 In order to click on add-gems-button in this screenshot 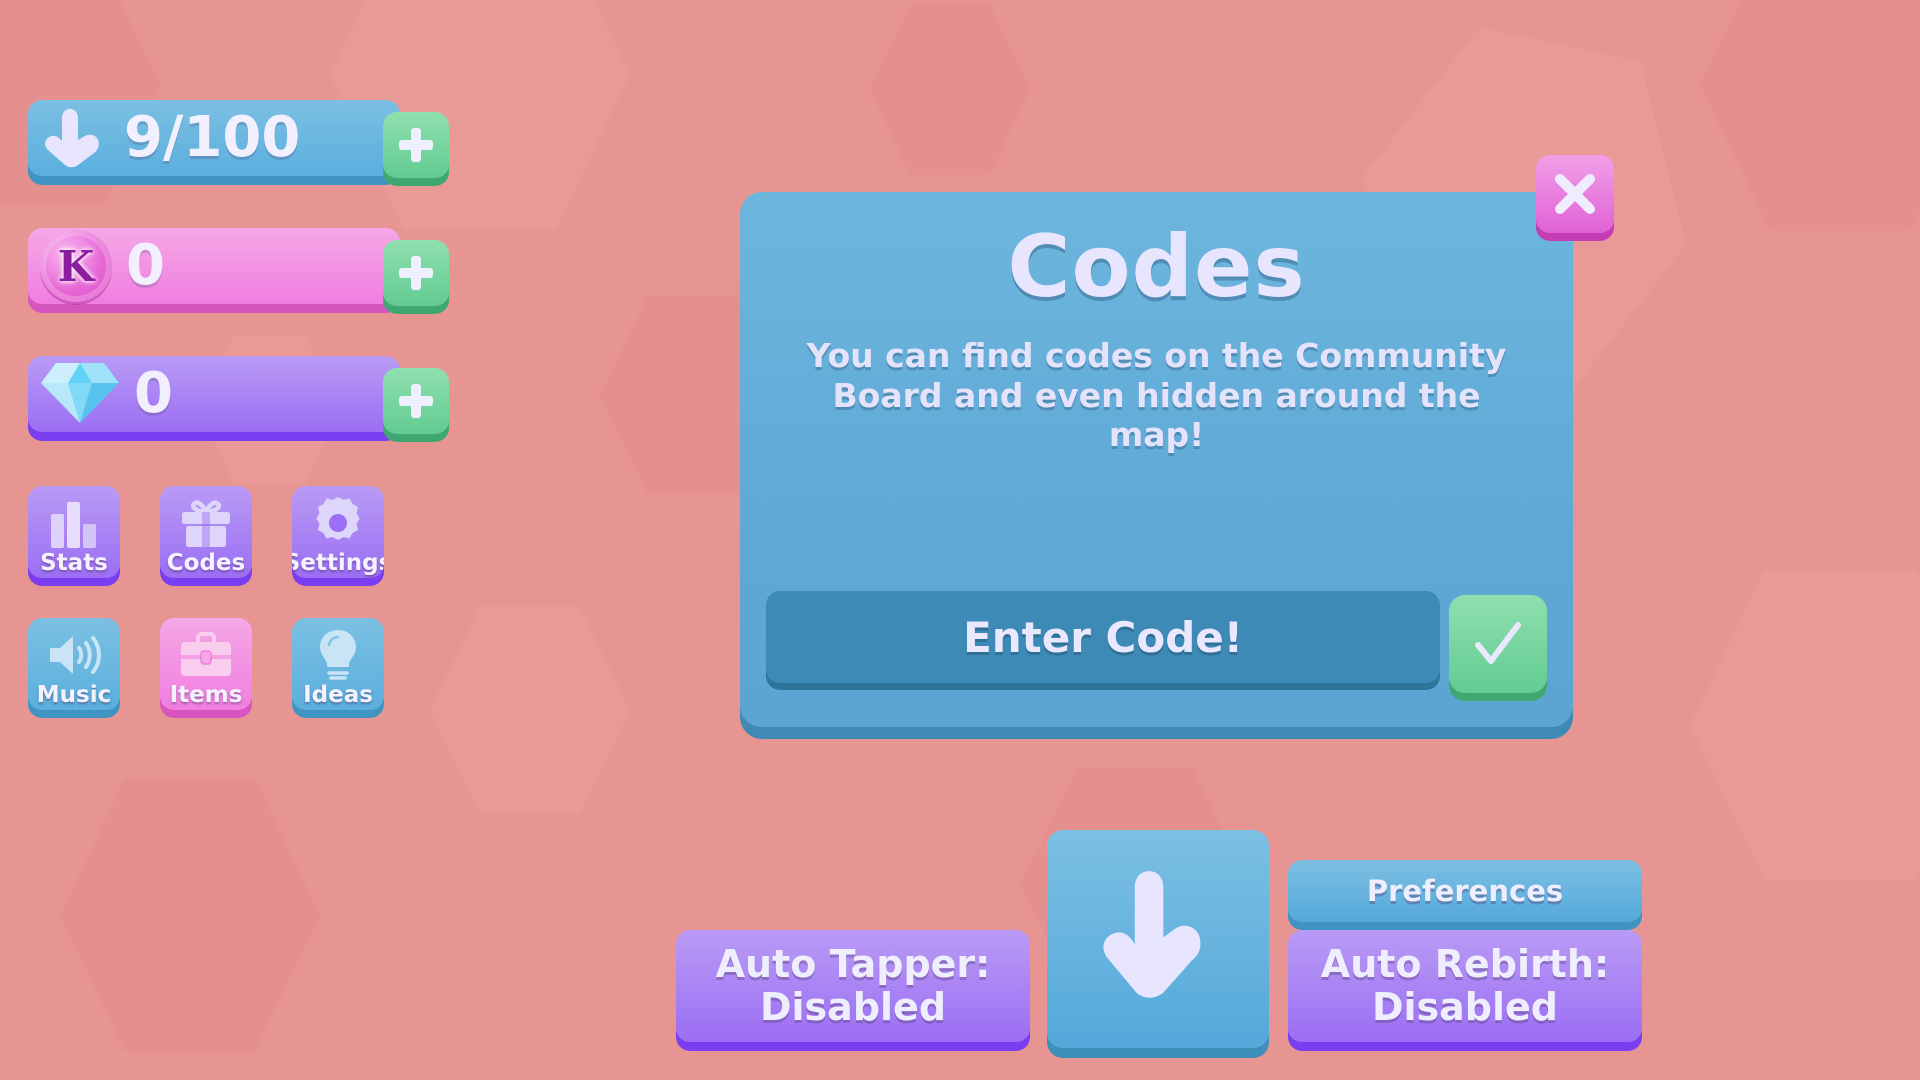, I will do `click(416, 401)`.